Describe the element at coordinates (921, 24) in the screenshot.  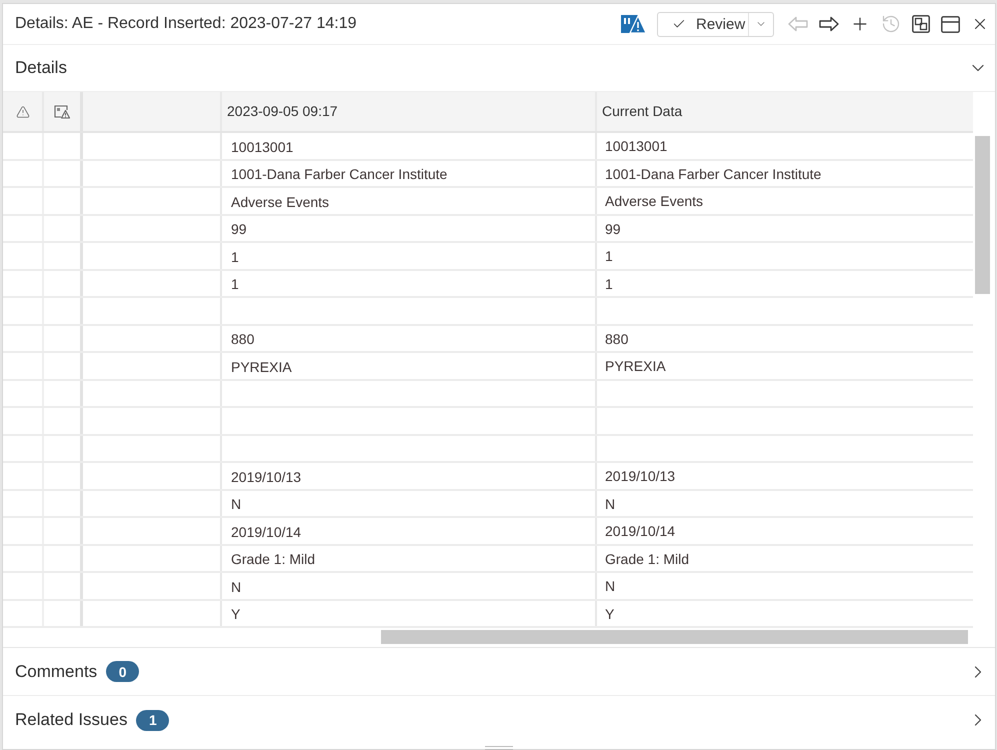
I see `layout-icon` at that location.